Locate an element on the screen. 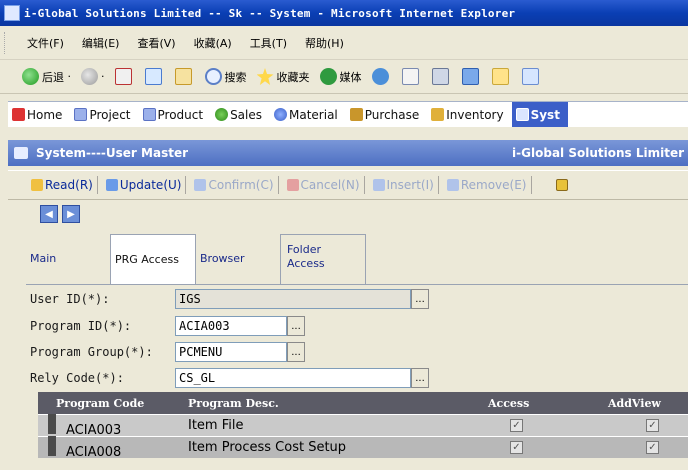 The height and width of the screenshot is (470, 688). menu-view: 查看(V) is located at coordinates (162, 43).